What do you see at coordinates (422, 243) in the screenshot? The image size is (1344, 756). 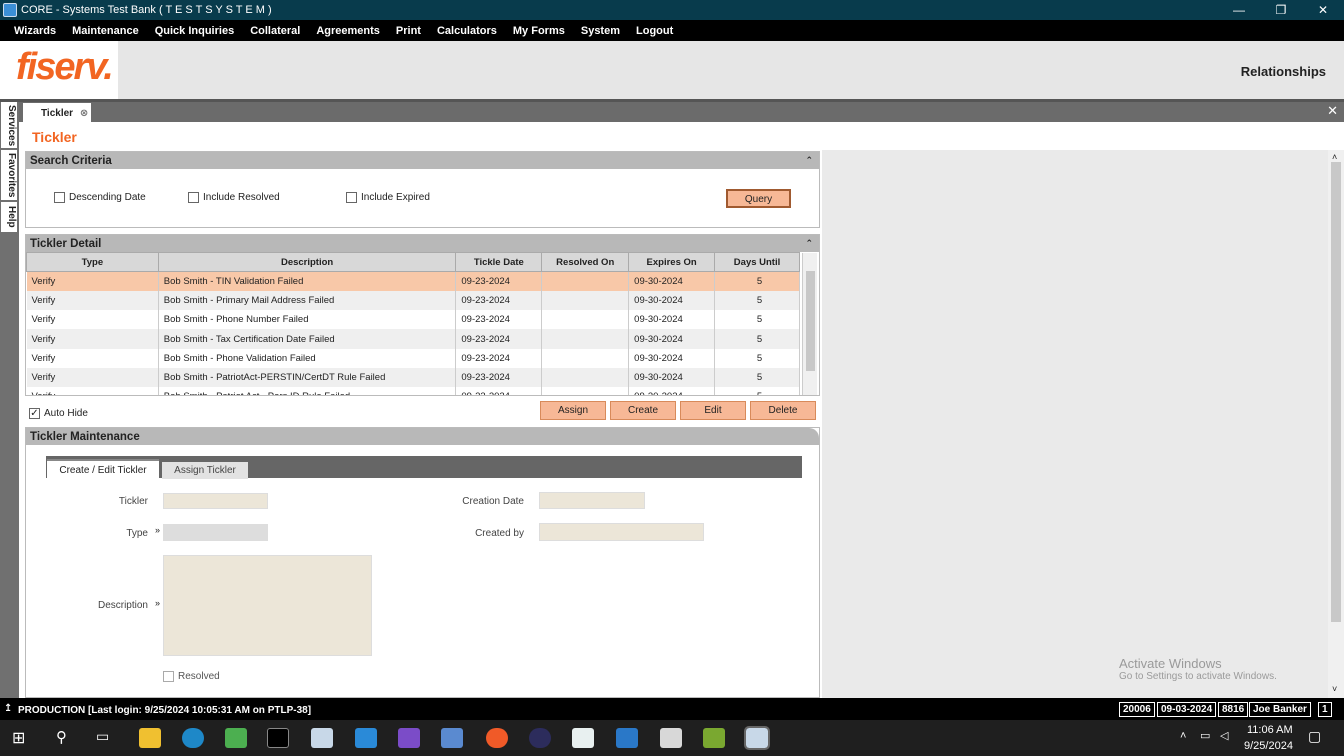 I see `tickler-detail-header: Tickler Detail ⌃` at bounding box center [422, 243].